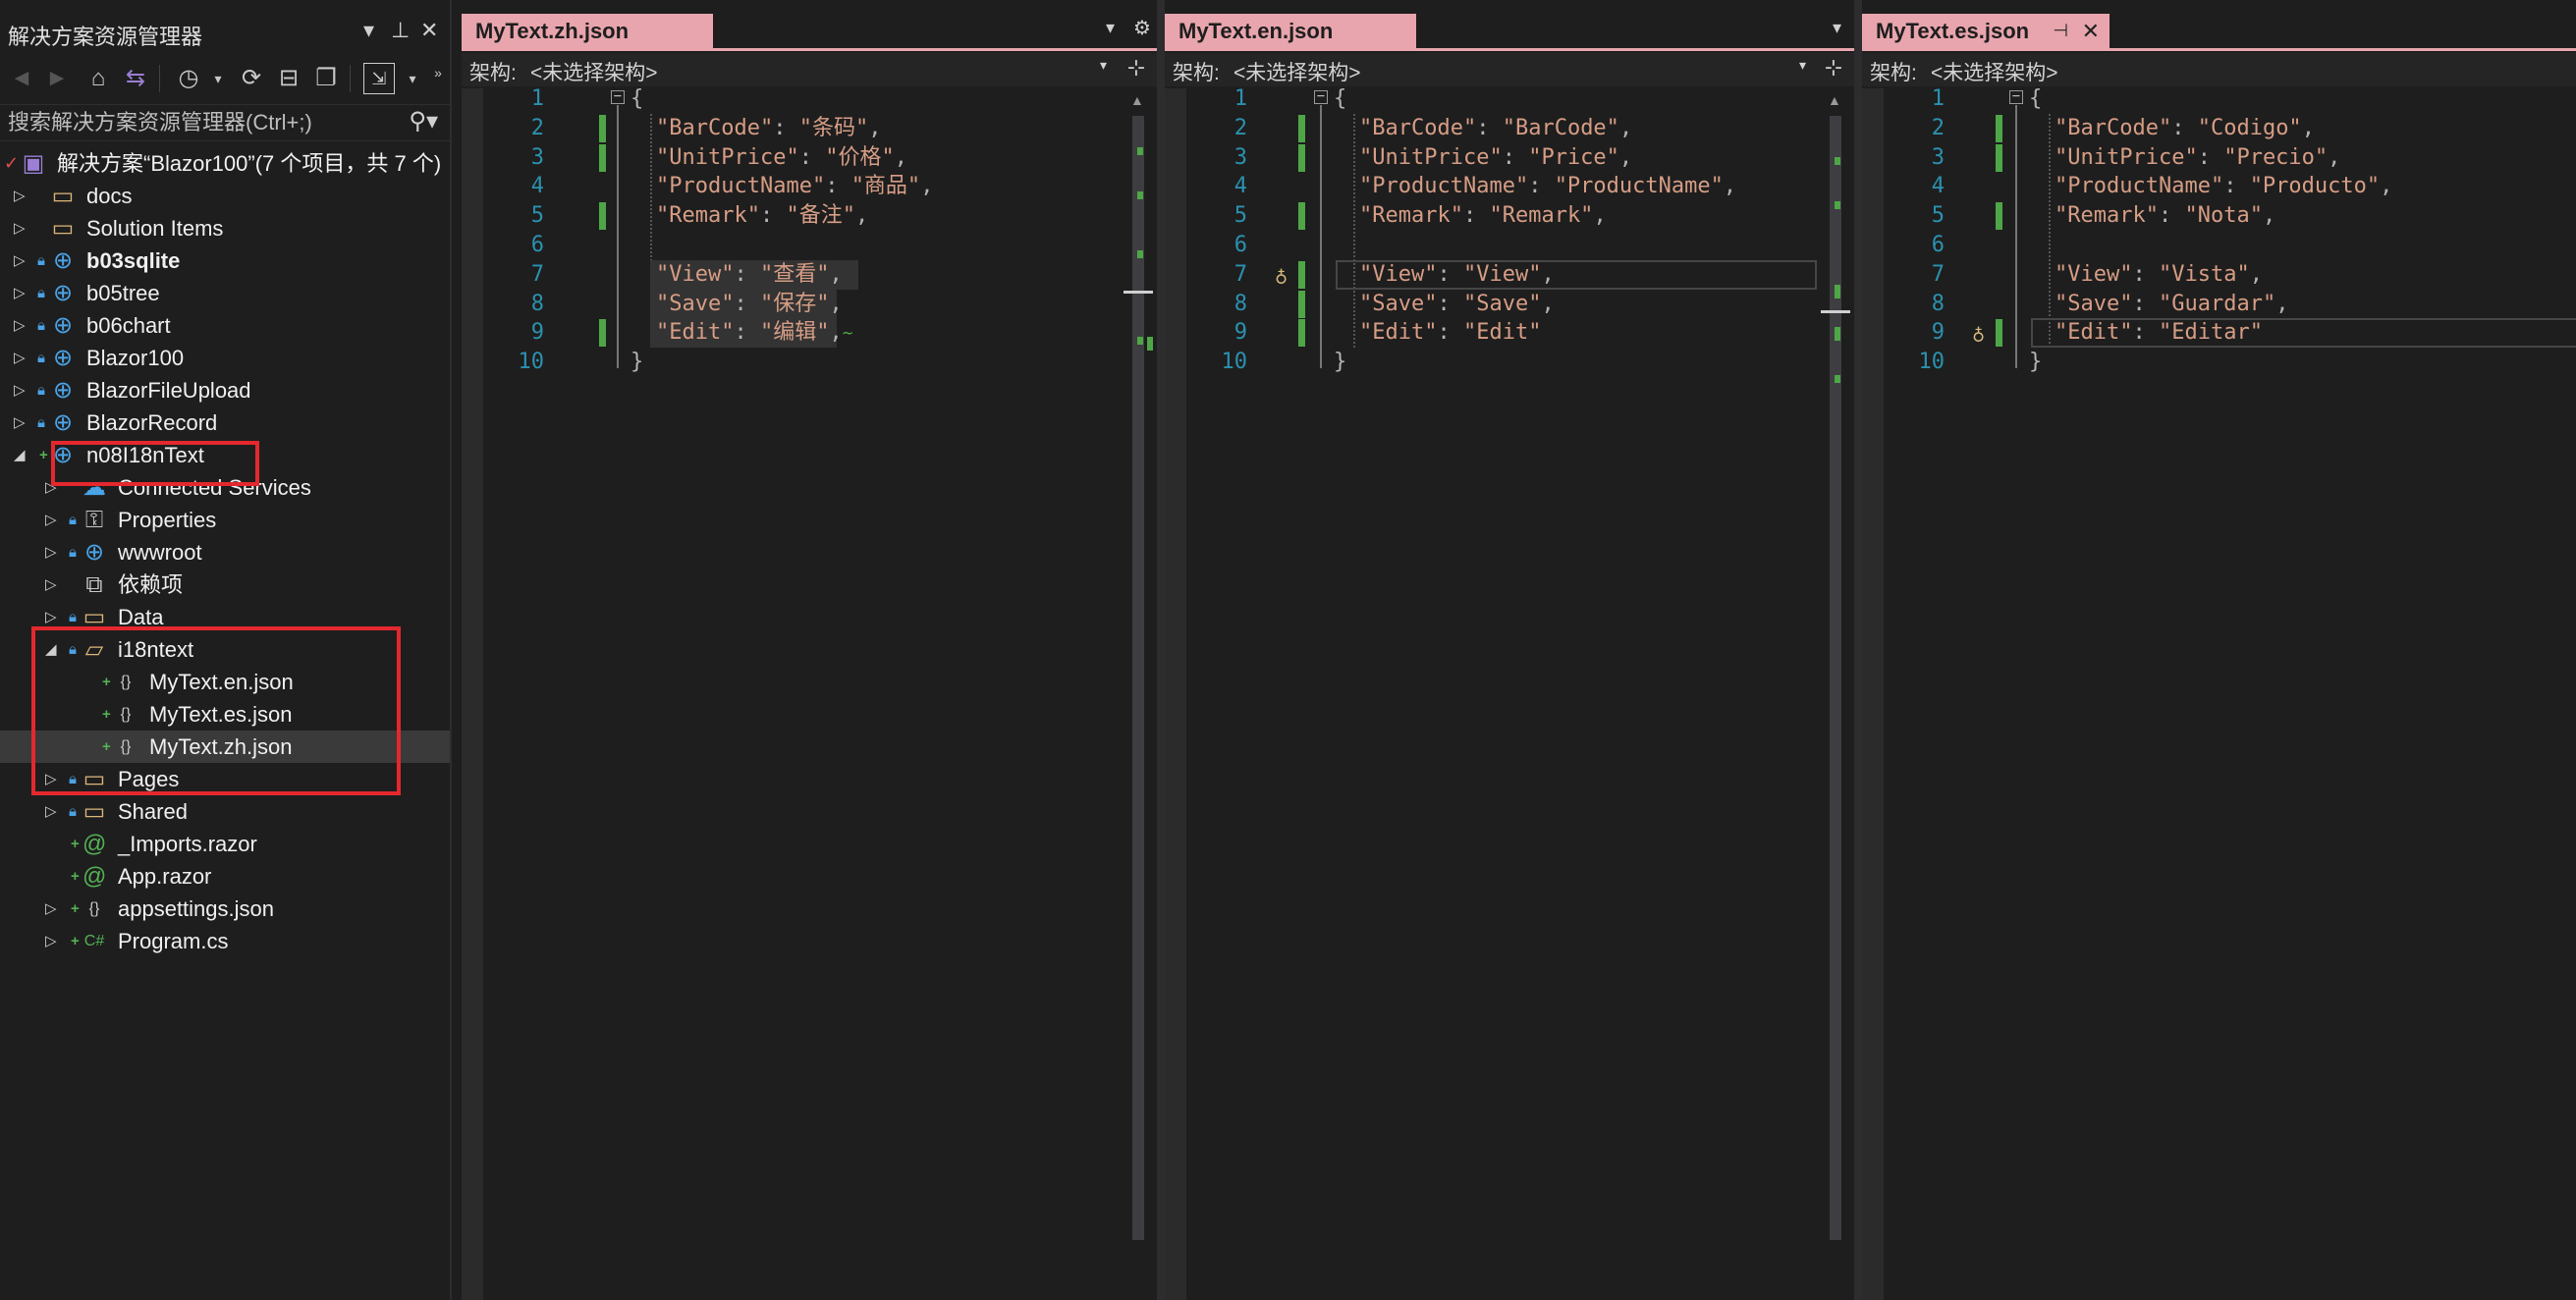 The width and height of the screenshot is (2576, 1300). I want to click on filter-dropdown-icon: ▾, so click(218, 79).